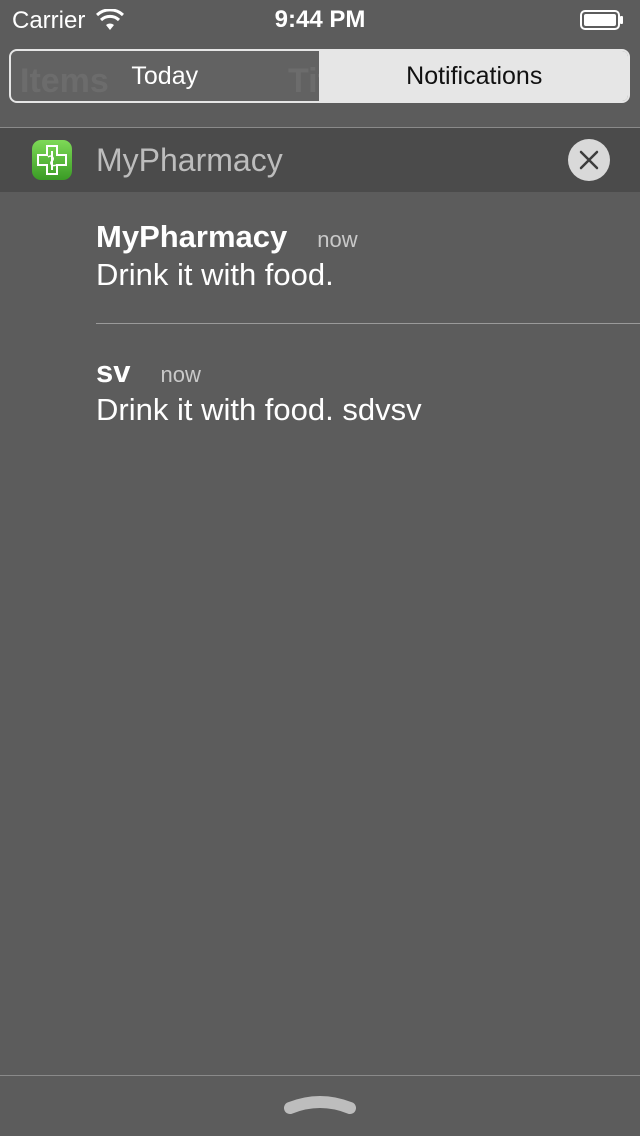 Image resolution: width=640 pixels, height=1136 pixels. Describe the element at coordinates (113, 371) in the screenshot. I see `notification-title: sv` at that location.